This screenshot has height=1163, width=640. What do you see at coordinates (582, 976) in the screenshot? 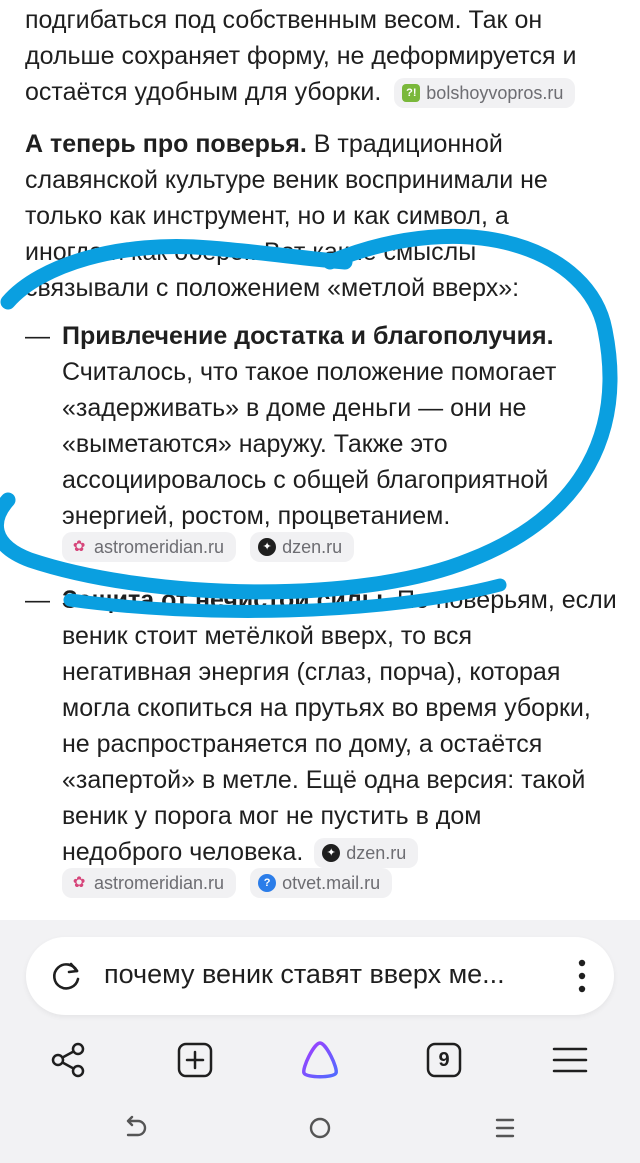
I see `more-options-icon` at bounding box center [582, 976].